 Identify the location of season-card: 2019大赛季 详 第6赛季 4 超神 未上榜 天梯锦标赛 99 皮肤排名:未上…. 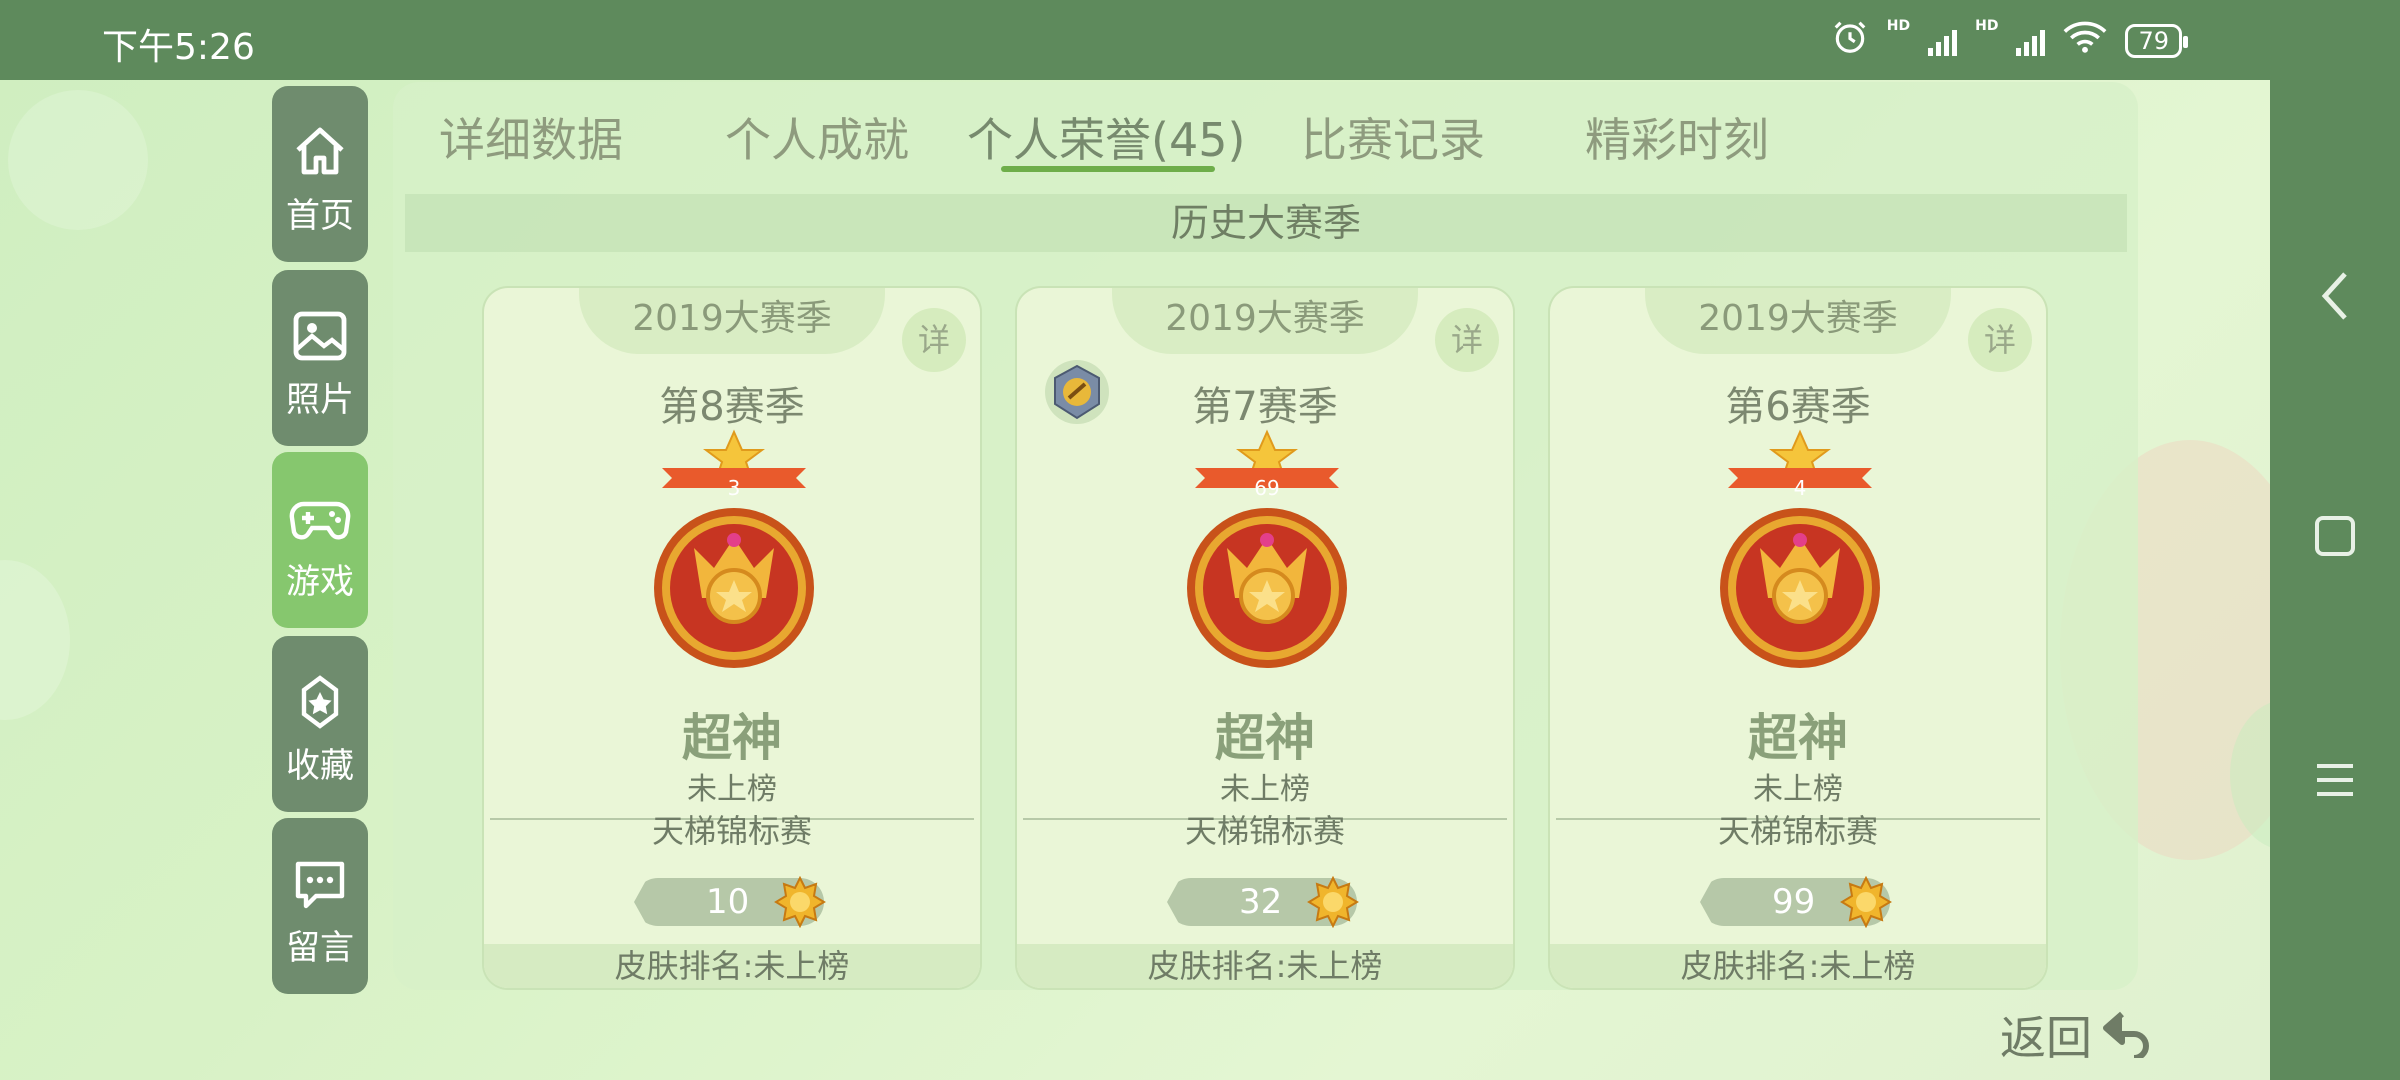
(1798, 638).